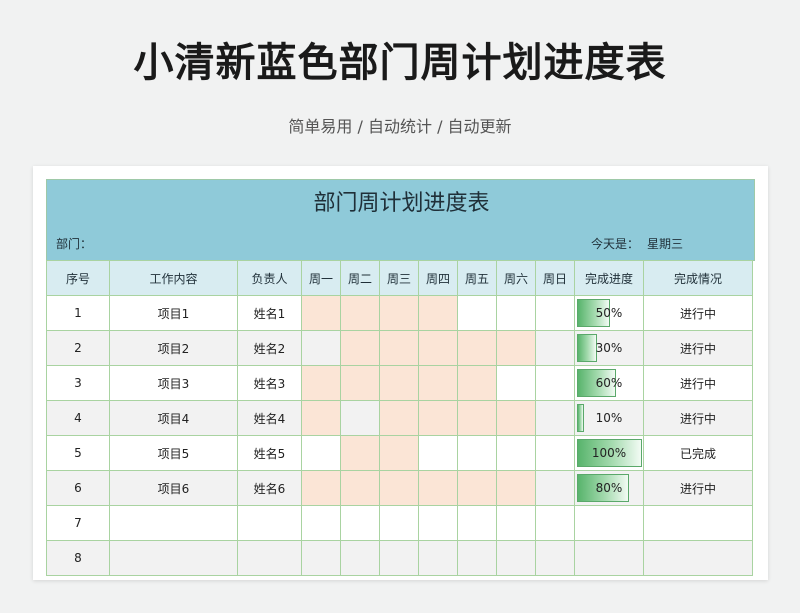 The width and height of the screenshot is (800, 613). What do you see at coordinates (173, 383) in the screenshot?
I see `task-cell: 项目3` at bounding box center [173, 383].